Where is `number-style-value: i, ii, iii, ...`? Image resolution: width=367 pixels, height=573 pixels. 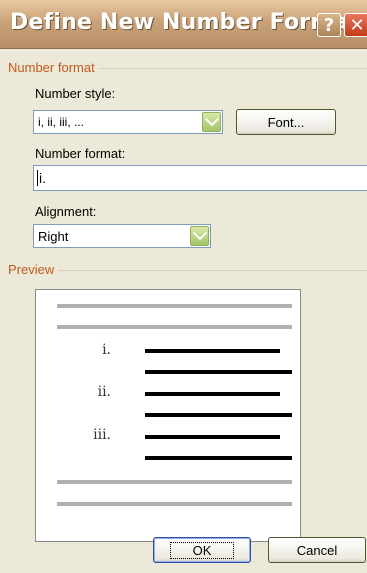
number-style-value: i, ii, iii, ... is located at coordinates (61, 122).